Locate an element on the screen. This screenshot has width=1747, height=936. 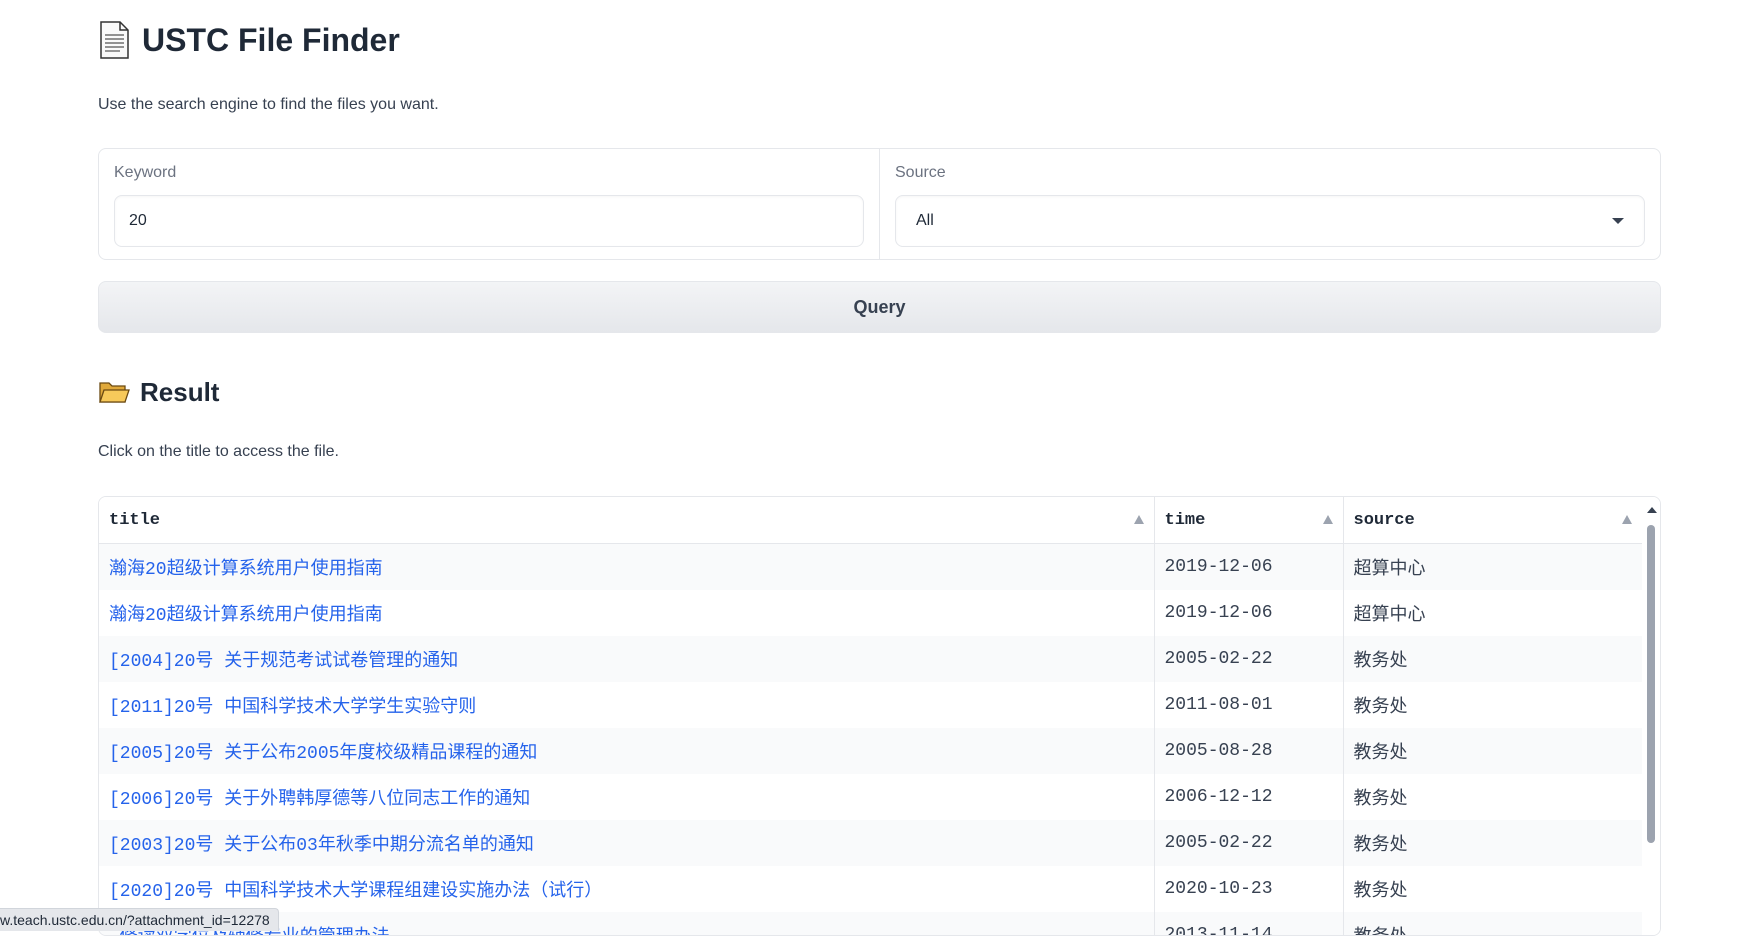
column-header-title: title is located at coordinates (626, 520).